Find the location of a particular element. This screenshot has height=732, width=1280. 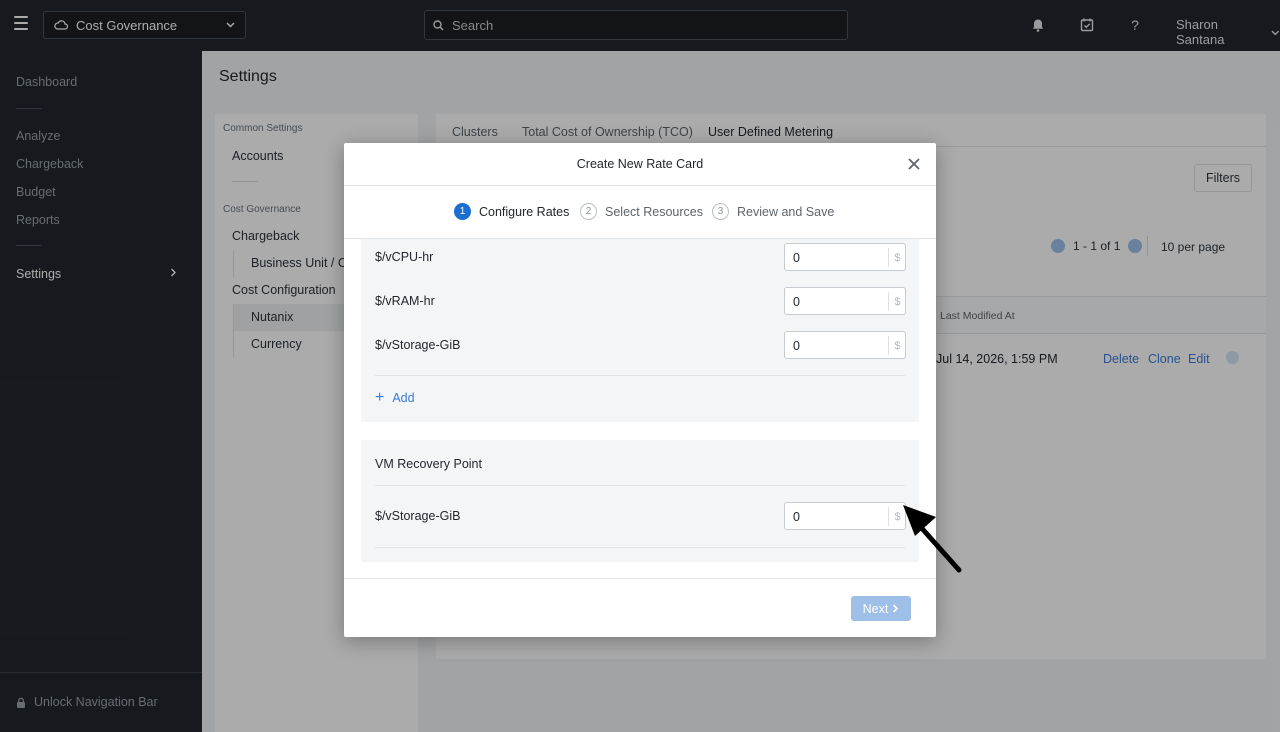

step-number: 2 is located at coordinates (588, 211).